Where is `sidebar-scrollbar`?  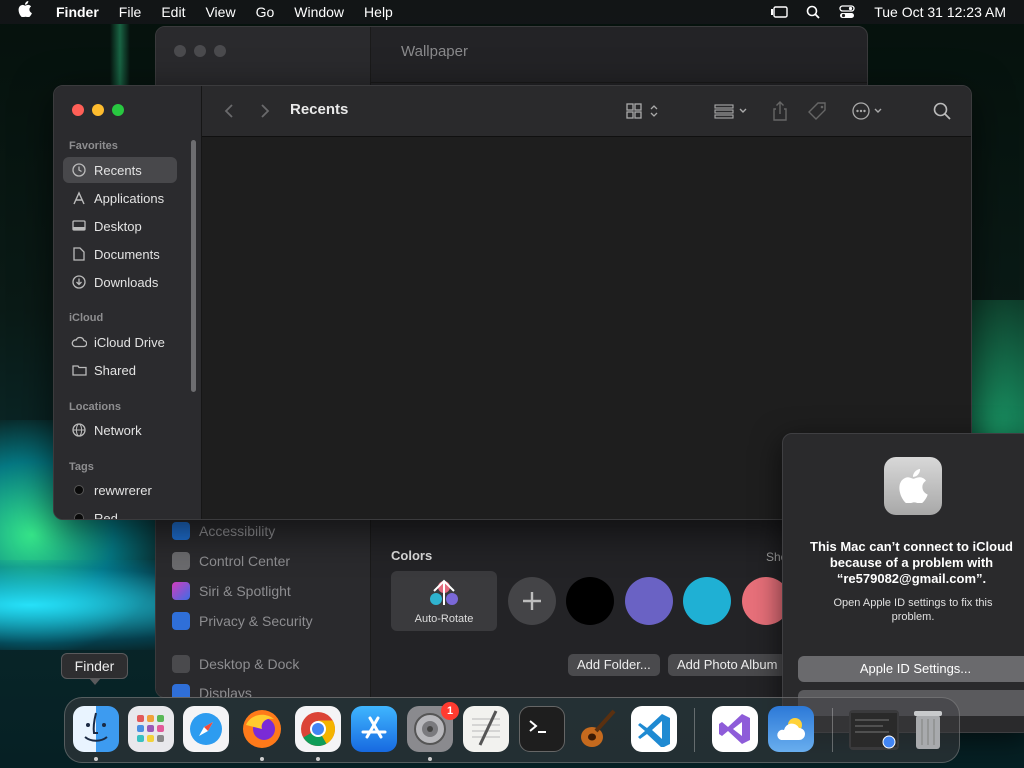
sidebar-scrollbar is located at coordinates (193, 266).